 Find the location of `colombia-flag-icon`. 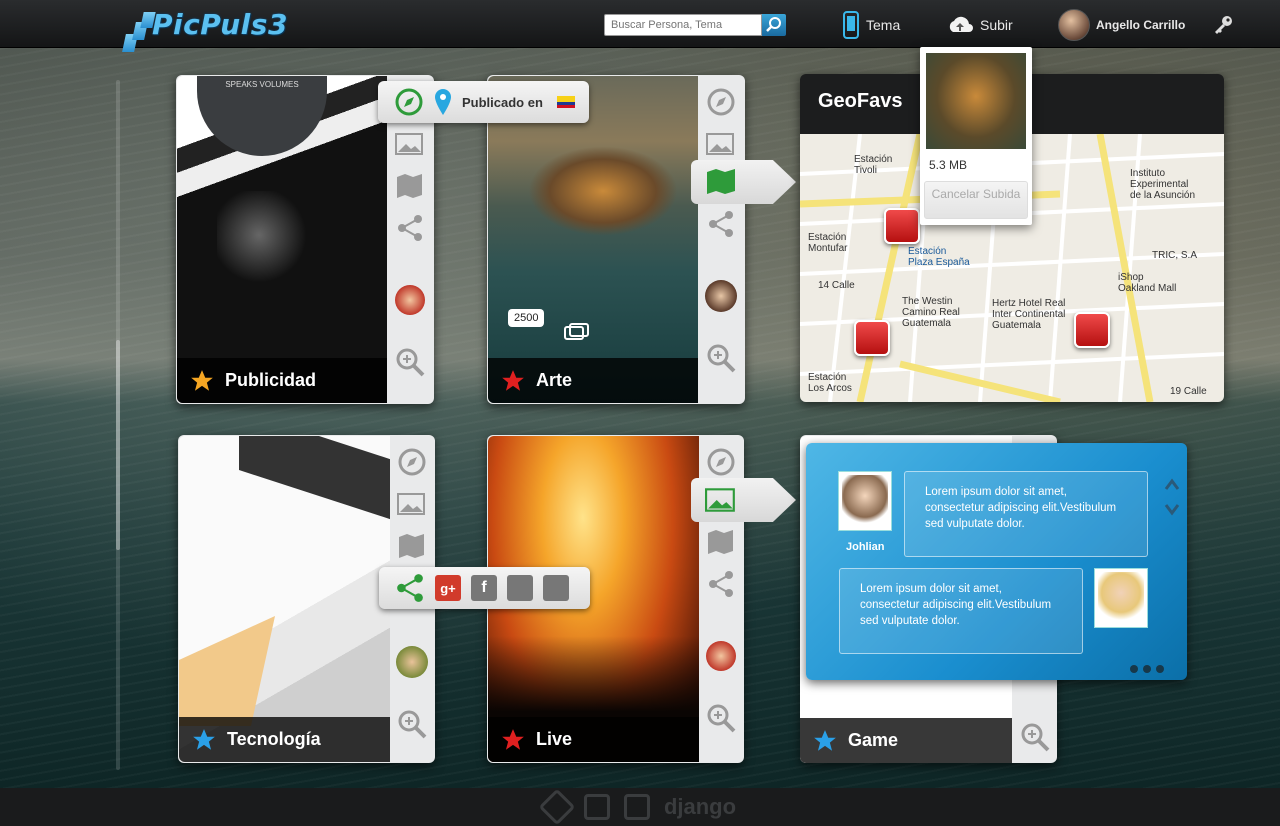

colombia-flag-icon is located at coordinates (565, 102).